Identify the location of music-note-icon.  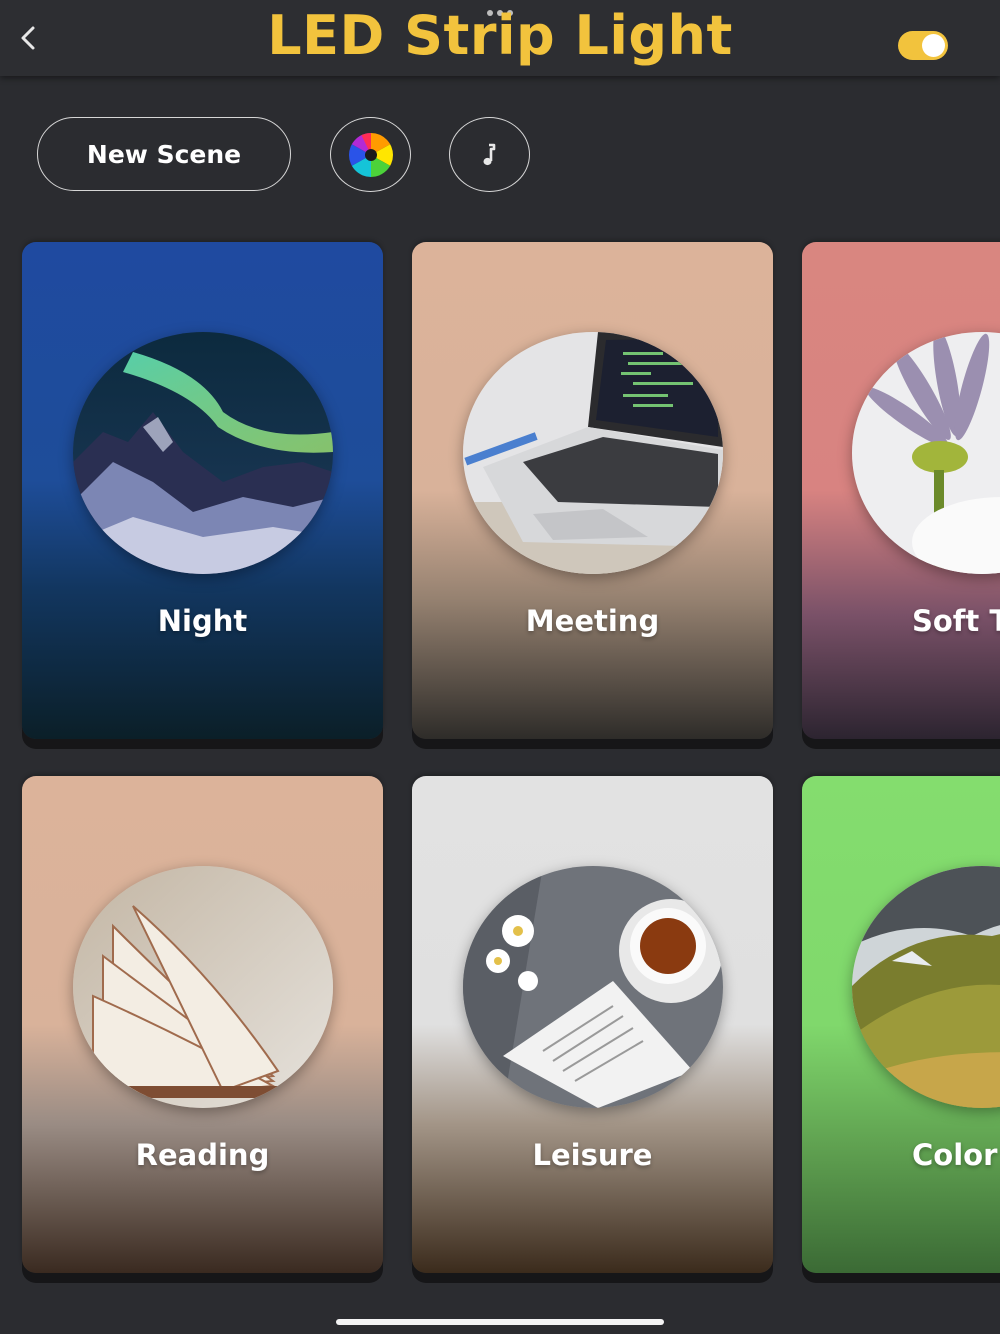
(489, 154).